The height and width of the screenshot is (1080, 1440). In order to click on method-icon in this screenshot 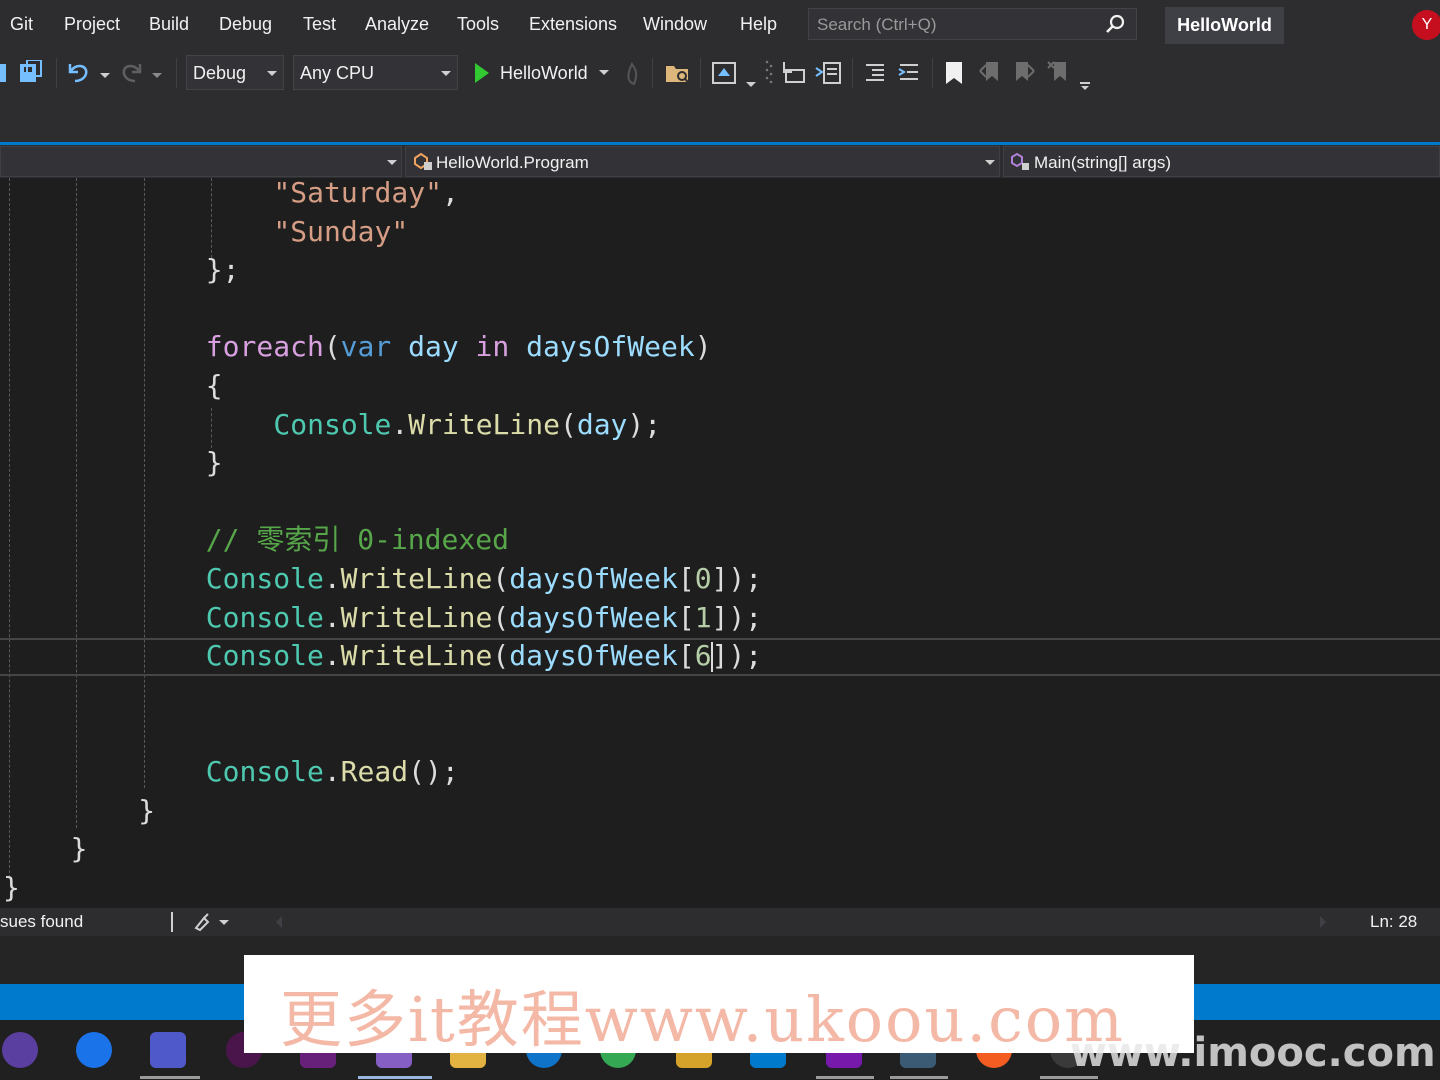, I will do `click(1020, 161)`.